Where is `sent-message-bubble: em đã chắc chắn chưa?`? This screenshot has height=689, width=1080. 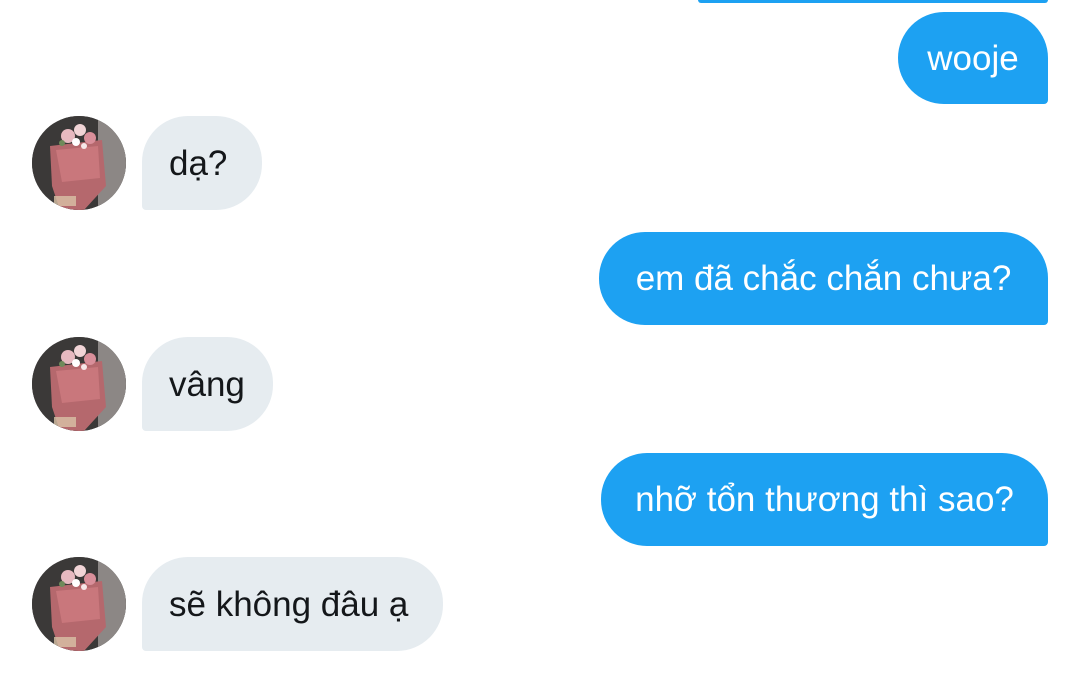
sent-message-bubble: em đã chắc chắn chưa? is located at coordinates (823, 278).